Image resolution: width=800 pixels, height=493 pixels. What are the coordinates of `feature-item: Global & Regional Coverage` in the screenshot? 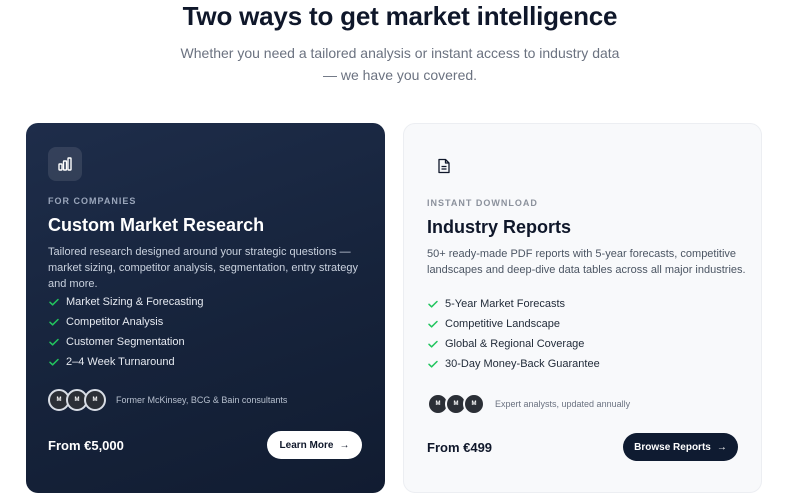 It's located at (513, 344).